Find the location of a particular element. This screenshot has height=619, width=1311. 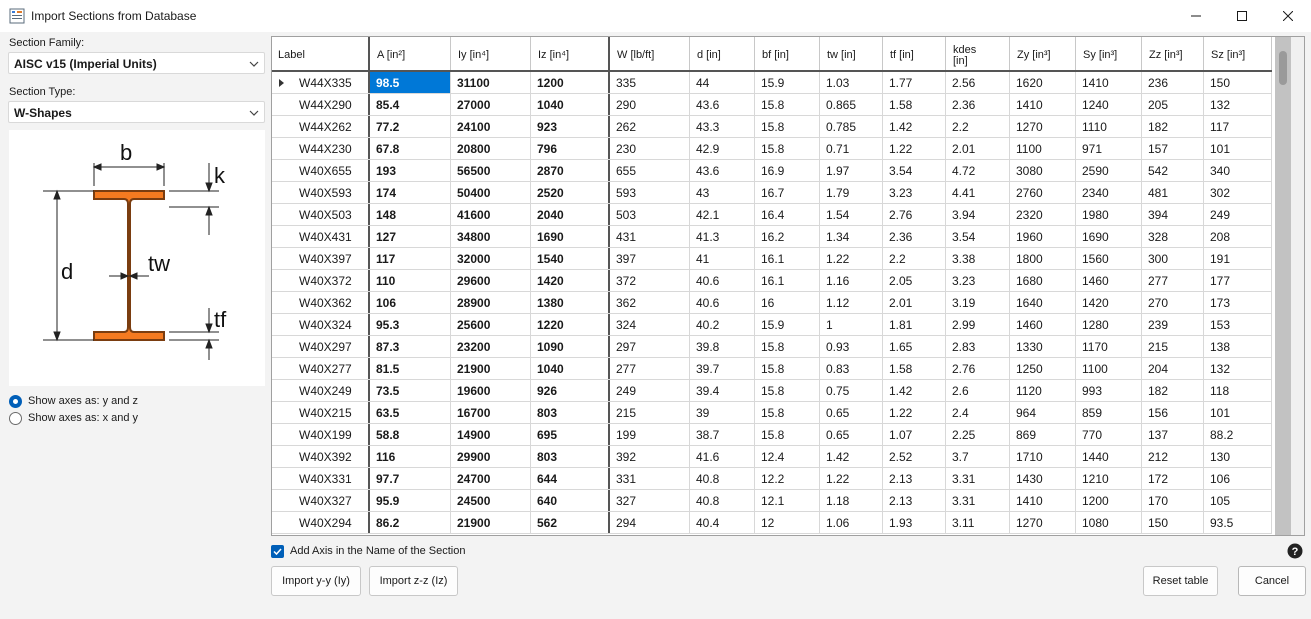

table-cell: 3.94 is located at coordinates (978, 214).